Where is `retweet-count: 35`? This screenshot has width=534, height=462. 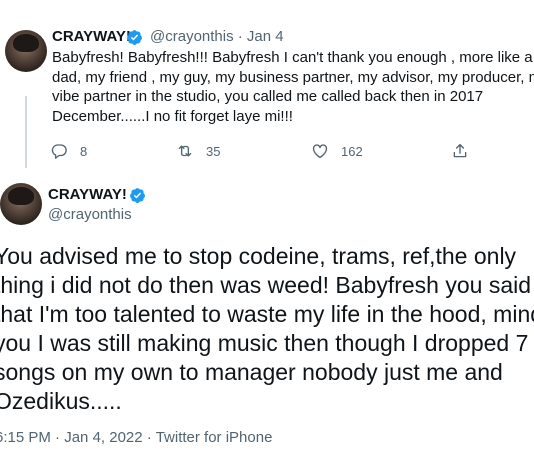
retweet-count: 35 is located at coordinates (213, 151).